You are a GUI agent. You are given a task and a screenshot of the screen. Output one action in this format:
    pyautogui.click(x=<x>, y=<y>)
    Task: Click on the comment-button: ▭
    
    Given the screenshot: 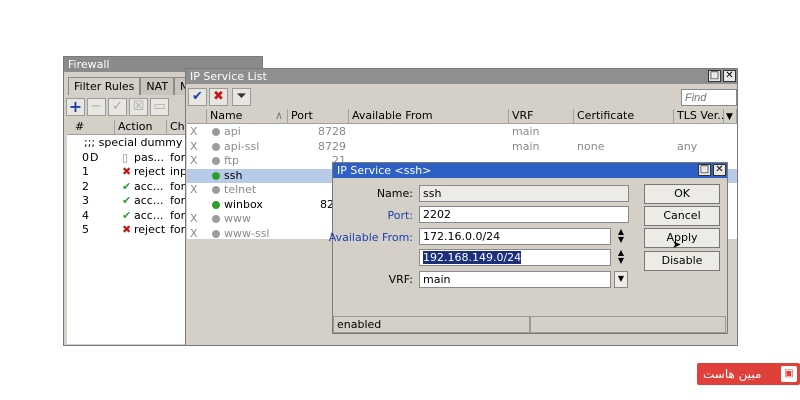 What is the action you would take?
    pyautogui.click(x=159, y=107)
    